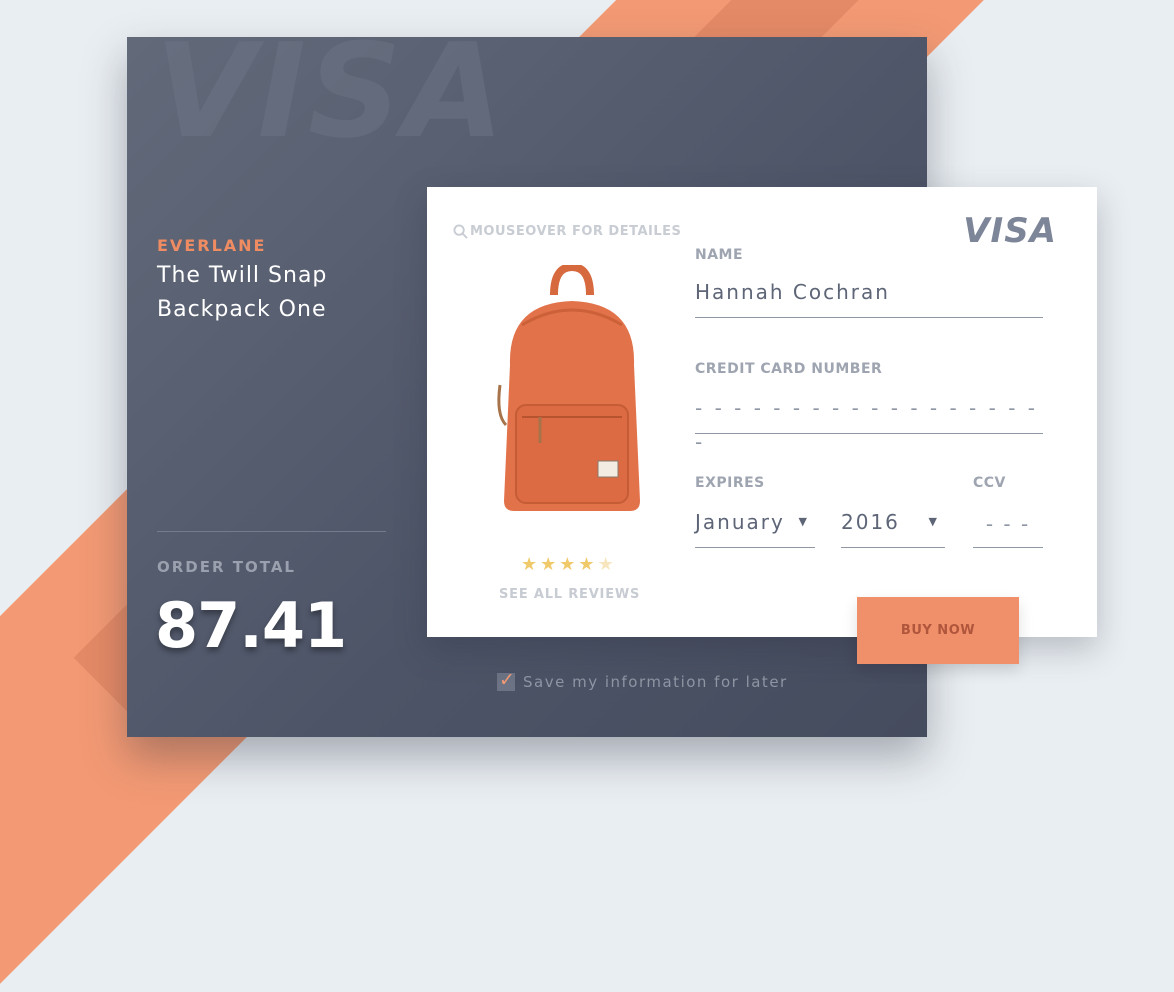 This screenshot has height=992, width=1174. I want to click on expiry-month-select: January ▼, so click(755, 526).